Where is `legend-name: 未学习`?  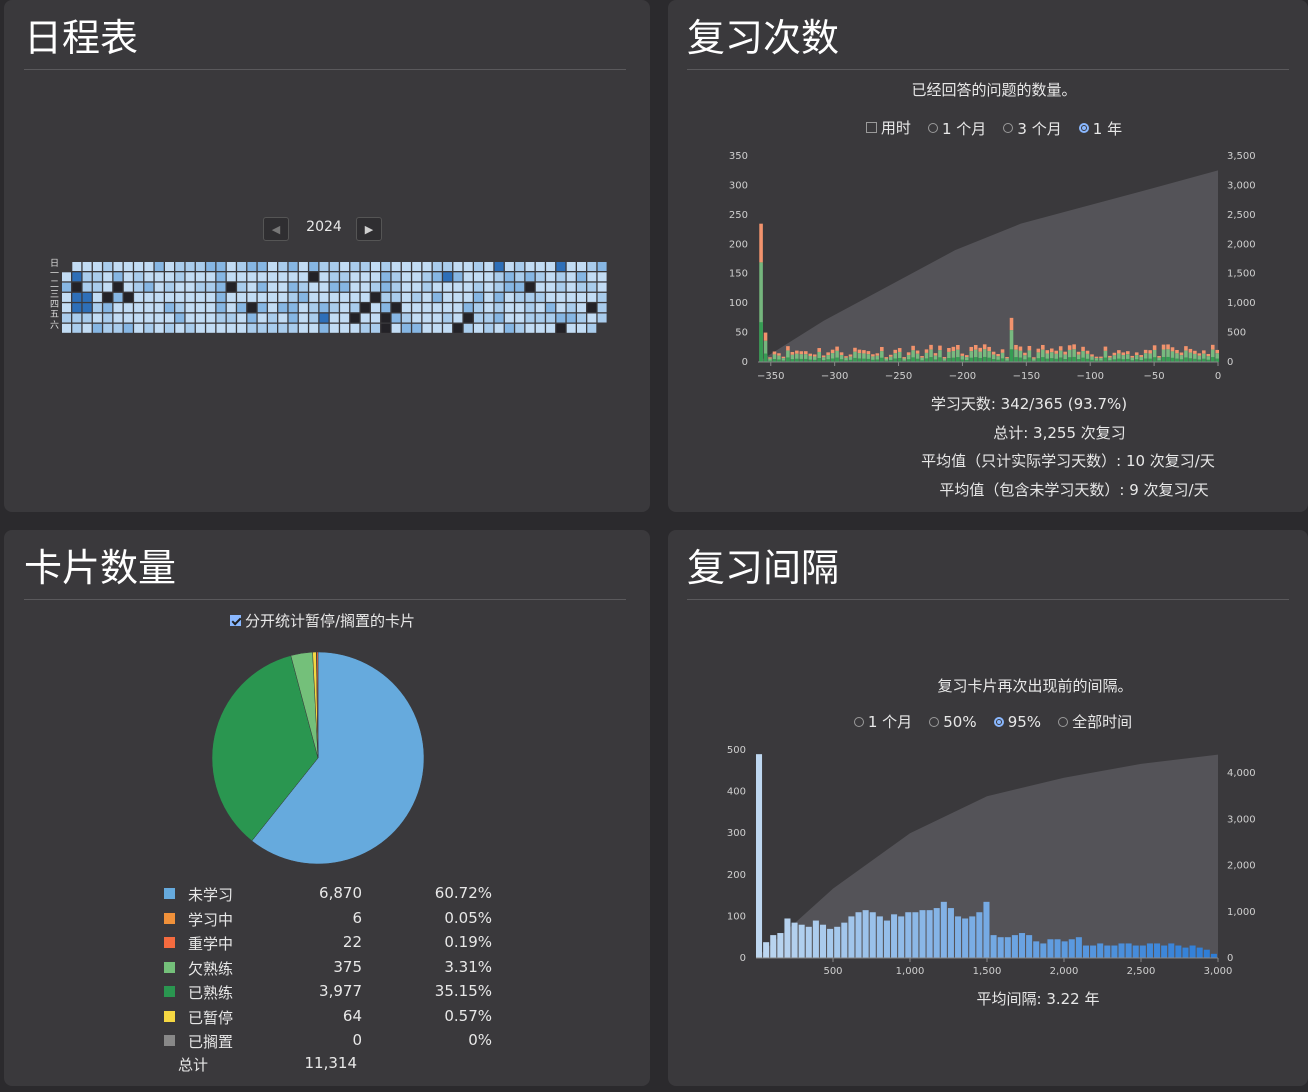 legend-name: 未学习 is located at coordinates (211, 895).